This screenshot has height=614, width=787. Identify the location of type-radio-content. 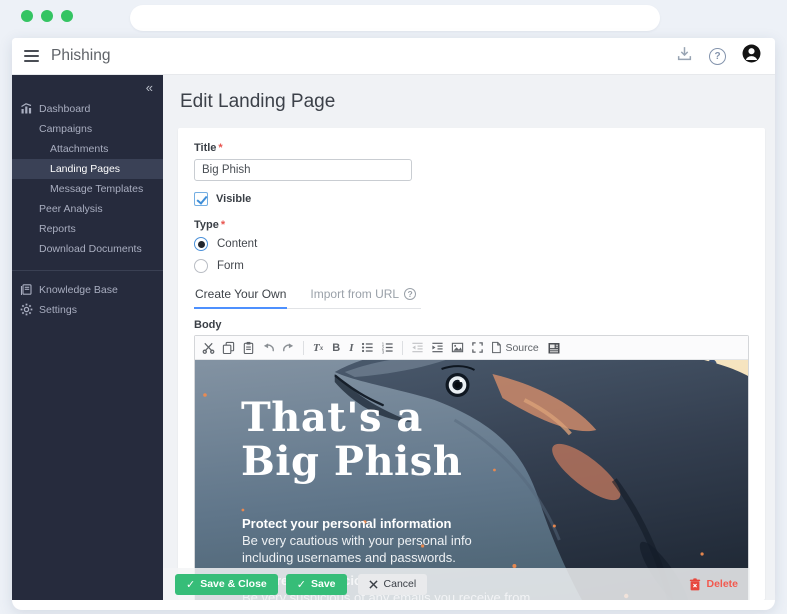
(201, 244).